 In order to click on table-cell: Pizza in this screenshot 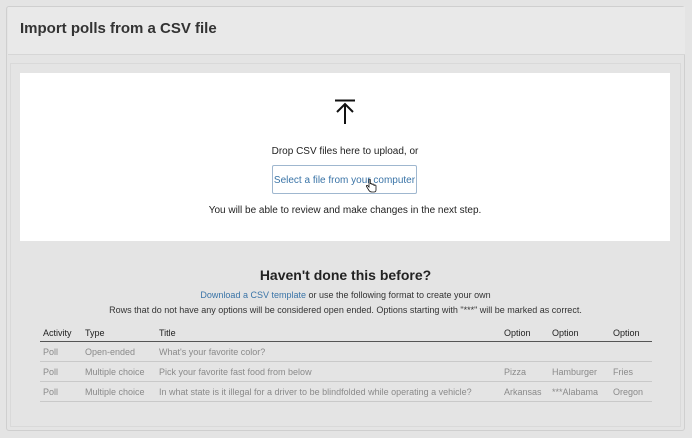, I will do `click(525, 371)`.